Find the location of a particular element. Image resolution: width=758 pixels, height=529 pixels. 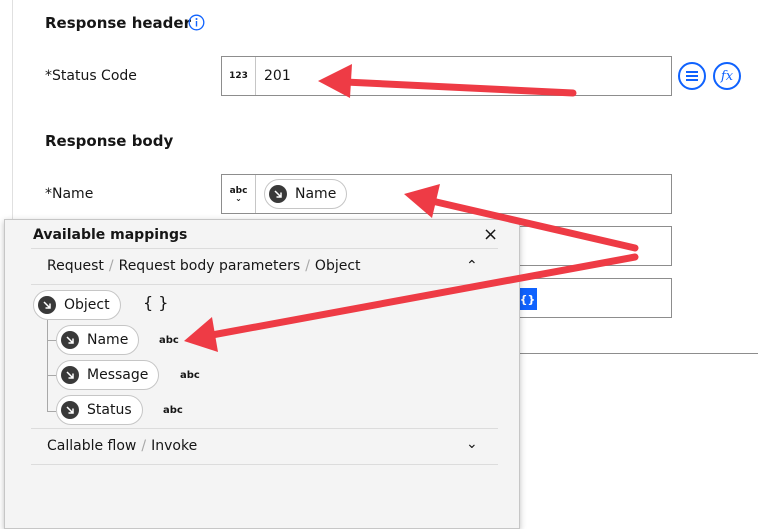

arrow-to-name-mapping is located at coordinates (411, 302).